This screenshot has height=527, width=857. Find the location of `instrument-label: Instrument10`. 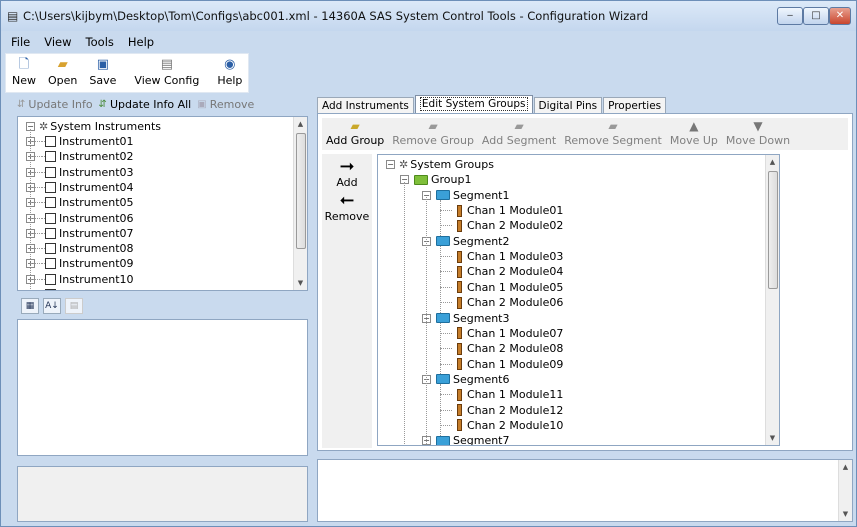

instrument-label: Instrument10 is located at coordinates (96, 279).